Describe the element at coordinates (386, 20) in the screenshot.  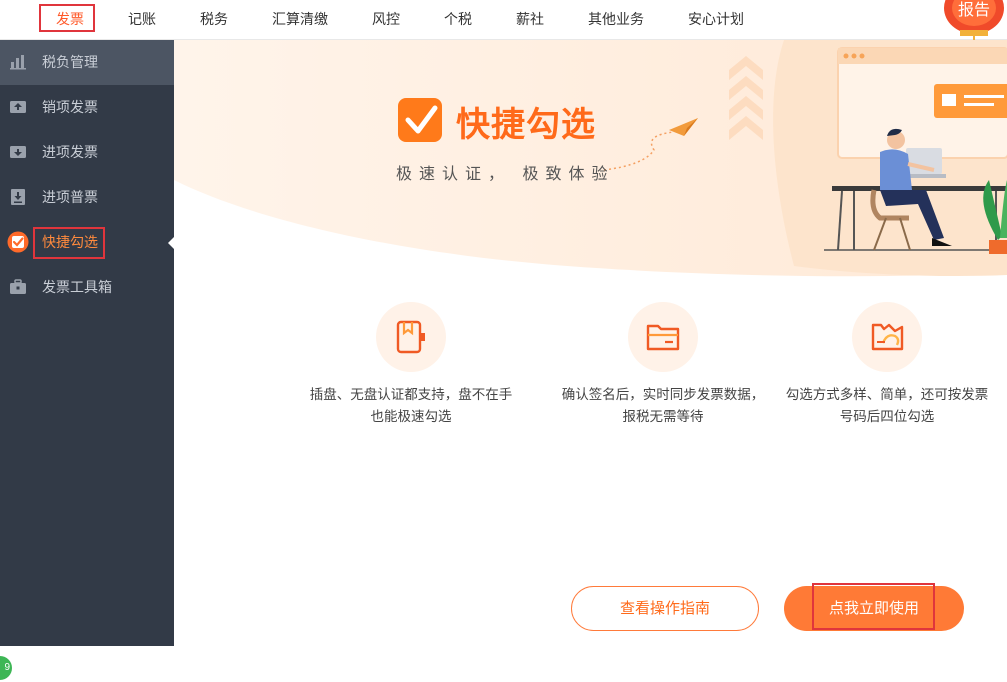
I see `nav-item-risk-control: 风控` at that location.